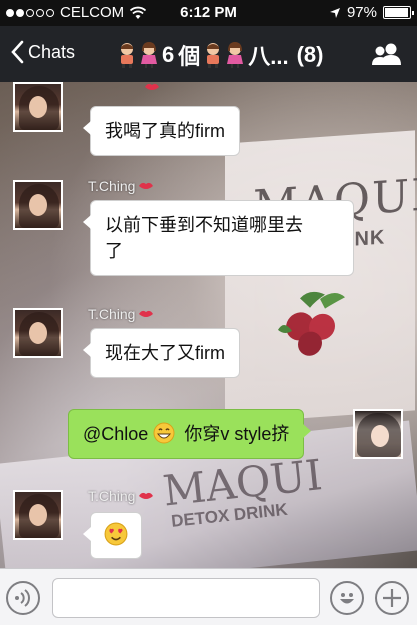 The image size is (417, 625). What do you see at coordinates (204, 225) in the screenshot?
I see `message-text: 以前下垂到不知道哪里去` at bounding box center [204, 225].